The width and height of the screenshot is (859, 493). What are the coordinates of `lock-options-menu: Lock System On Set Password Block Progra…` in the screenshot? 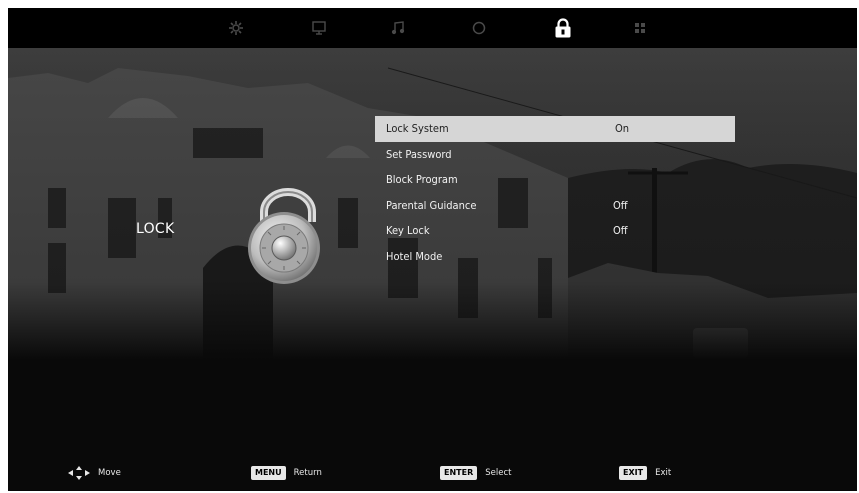 It's located at (555, 192).